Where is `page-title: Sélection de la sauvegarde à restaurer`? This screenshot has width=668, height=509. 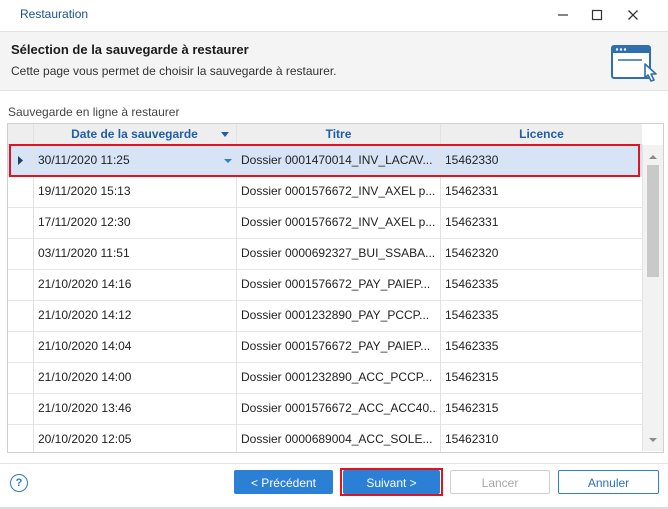 page-title: Sélection de la sauvegarde à restaurer is located at coordinates (130, 49).